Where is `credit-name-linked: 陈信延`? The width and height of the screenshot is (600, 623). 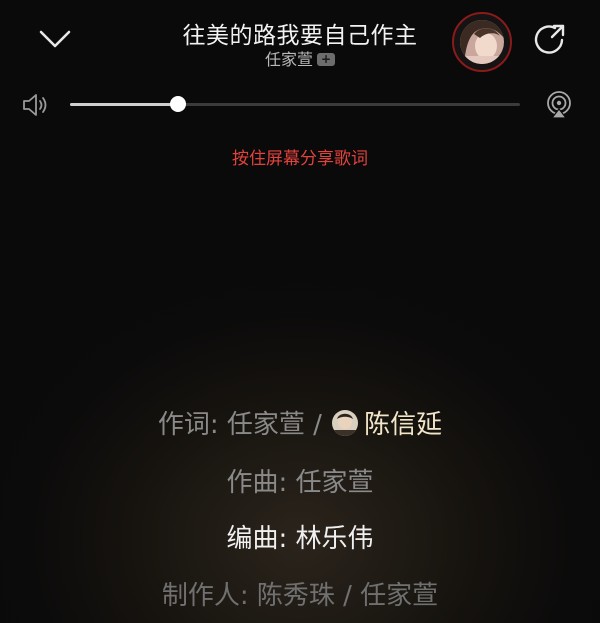
credit-name-linked: 陈信延 is located at coordinates (403, 425).